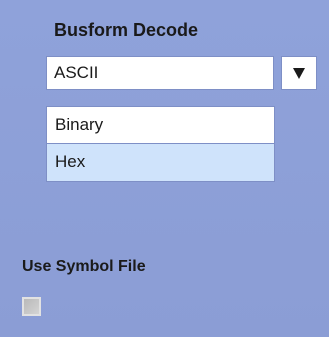  What do you see at coordinates (31, 306) in the screenshot?
I see `use-symbol-file-checkbox` at bounding box center [31, 306].